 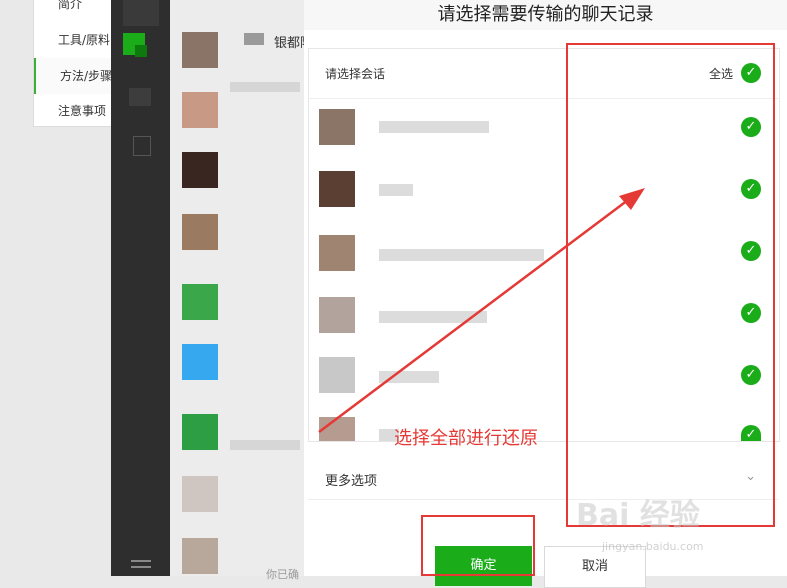 What do you see at coordinates (638, 515) in the screenshot?
I see `baidu-watermark: Bai 经验` at bounding box center [638, 515].